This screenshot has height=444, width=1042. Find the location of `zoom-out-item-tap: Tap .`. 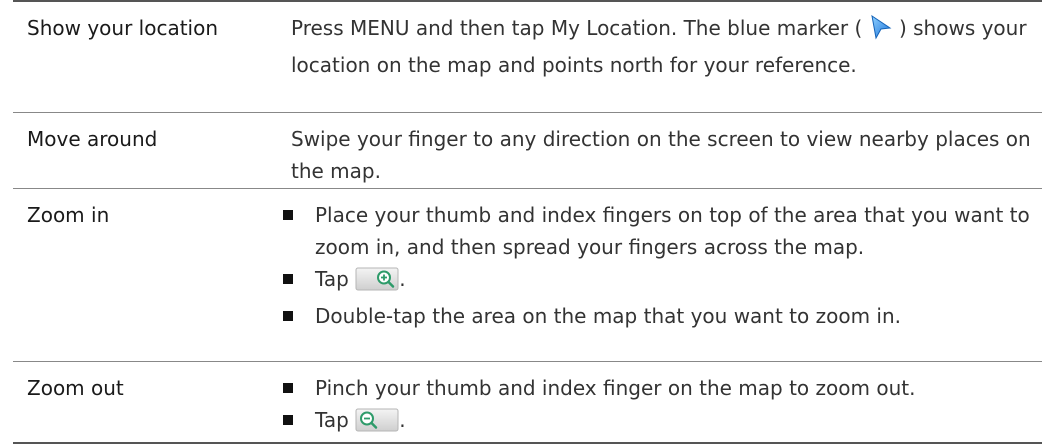

zoom-out-item-tap: Tap . is located at coordinates (650, 422).